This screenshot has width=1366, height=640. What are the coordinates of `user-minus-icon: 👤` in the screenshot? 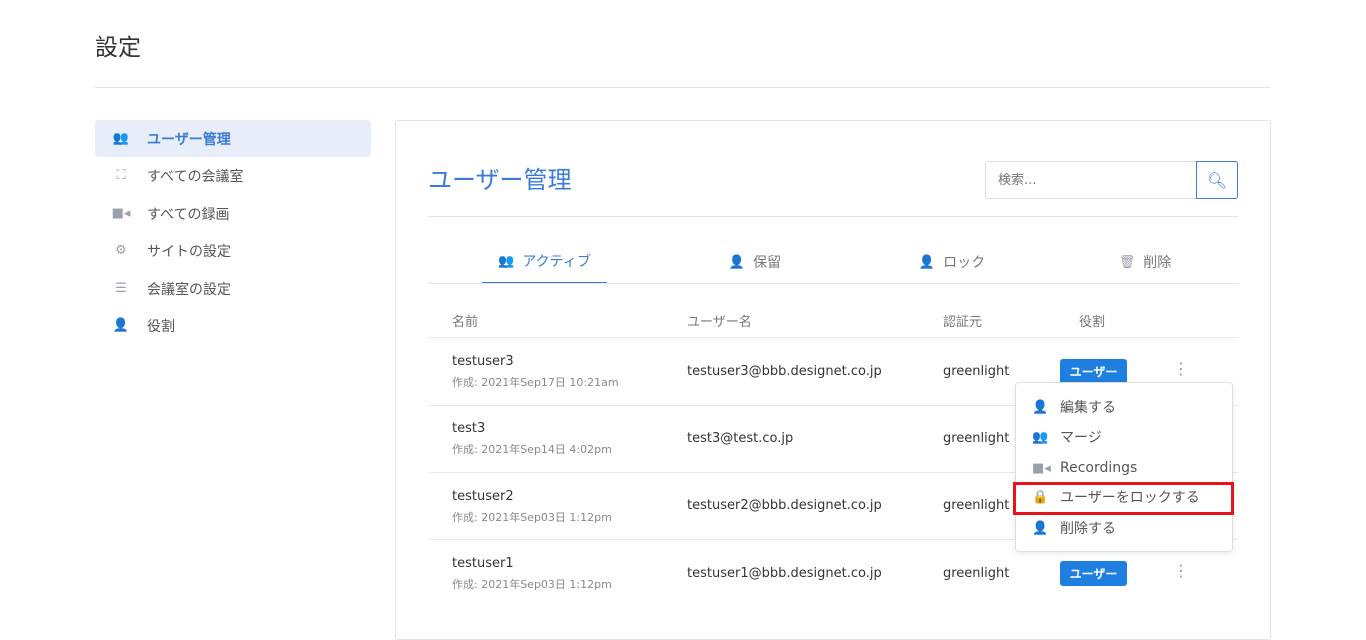 It's located at (1040, 528).